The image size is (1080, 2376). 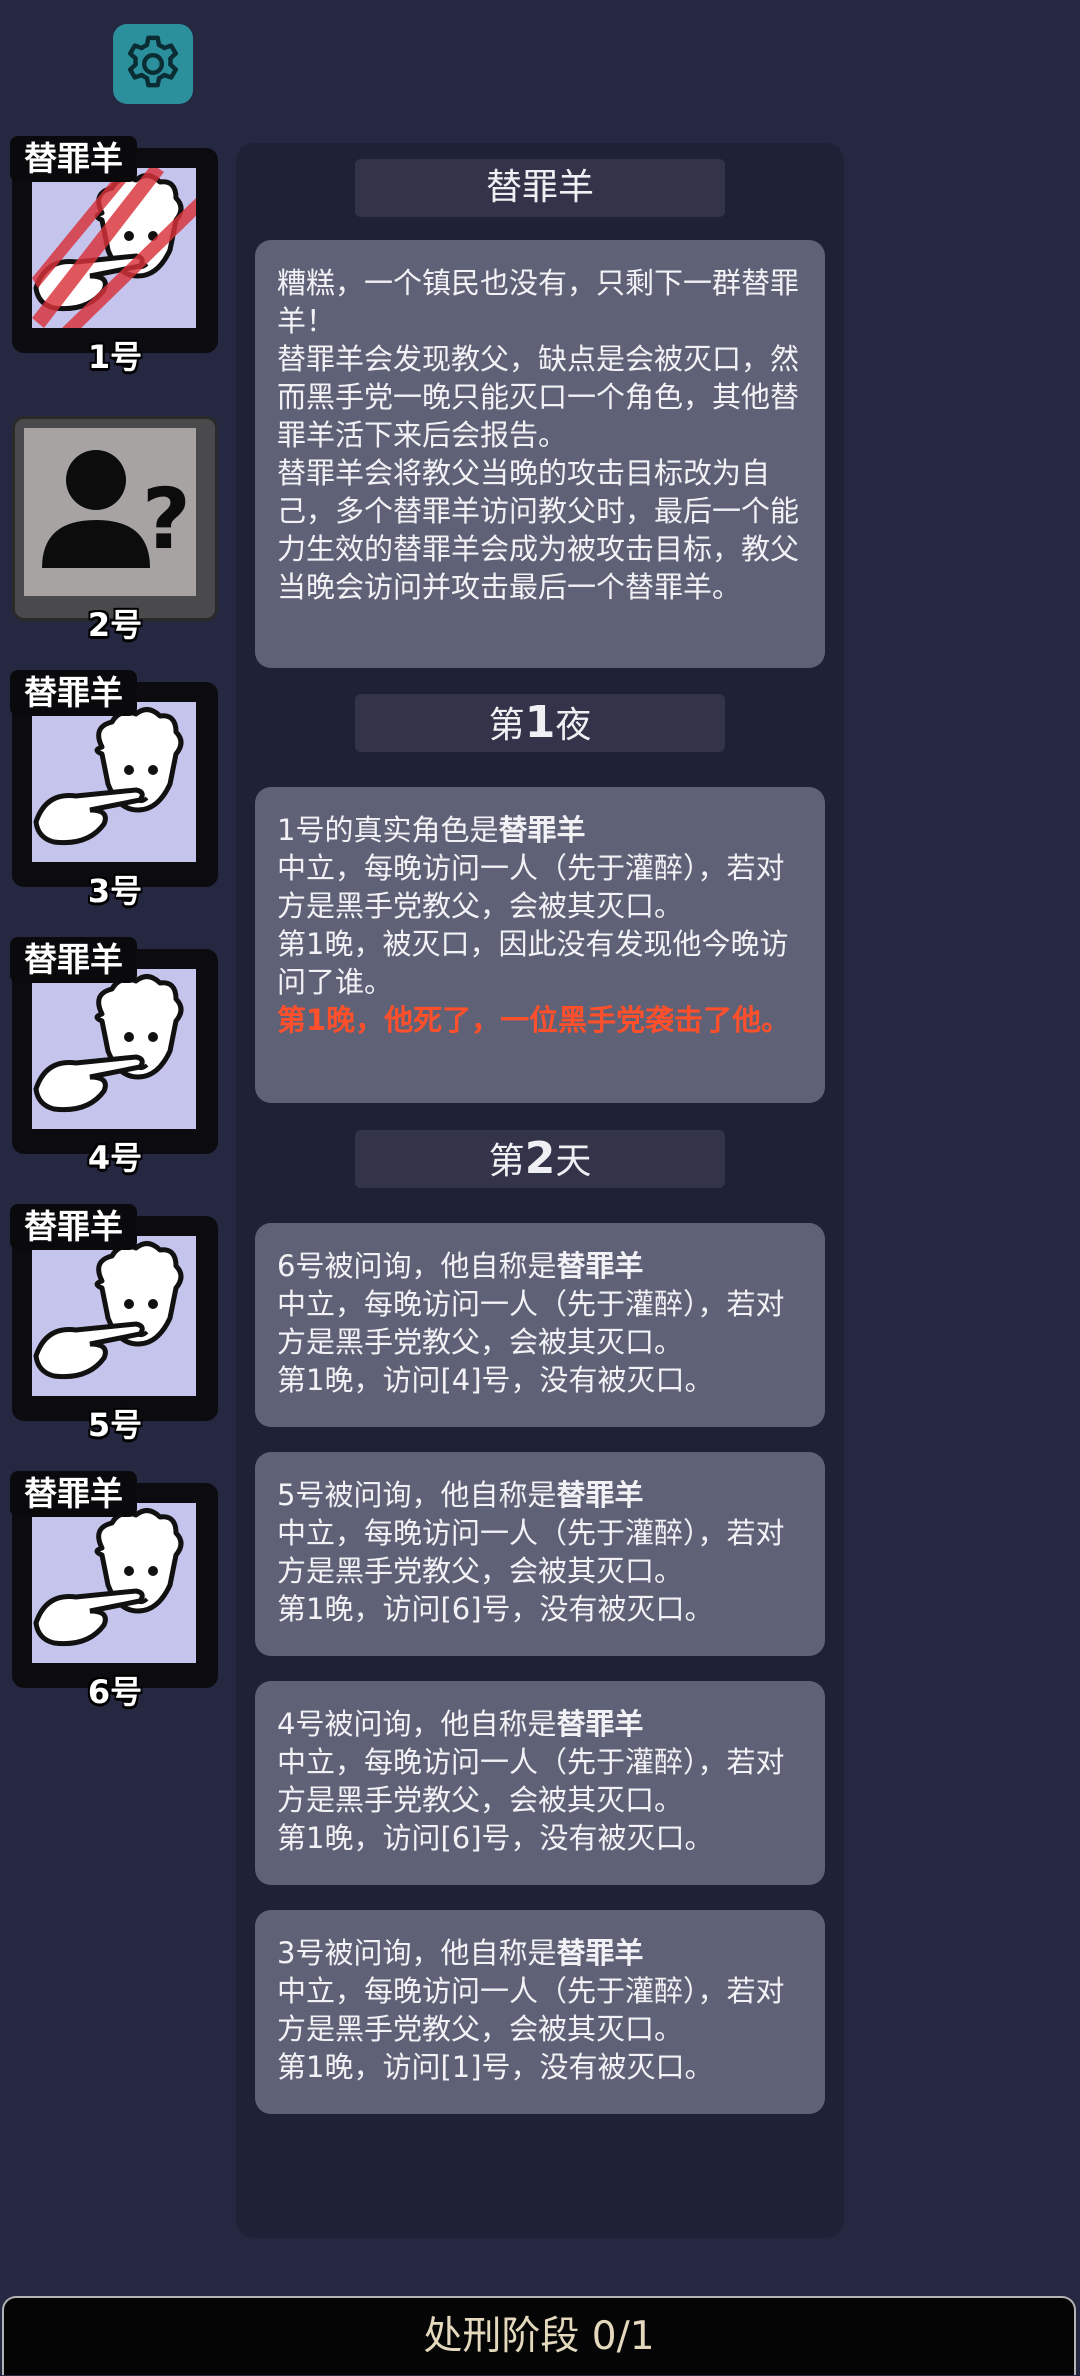 What do you see at coordinates (115, 625) in the screenshot?
I see `player-number: 2号` at bounding box center [115, 625].